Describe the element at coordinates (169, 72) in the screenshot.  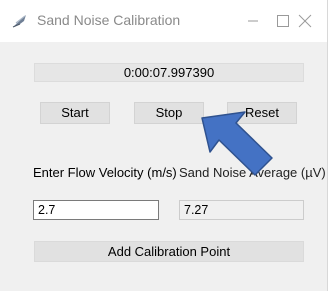
I see `elapsed-time-display: 0:00:07.997390` at that location.